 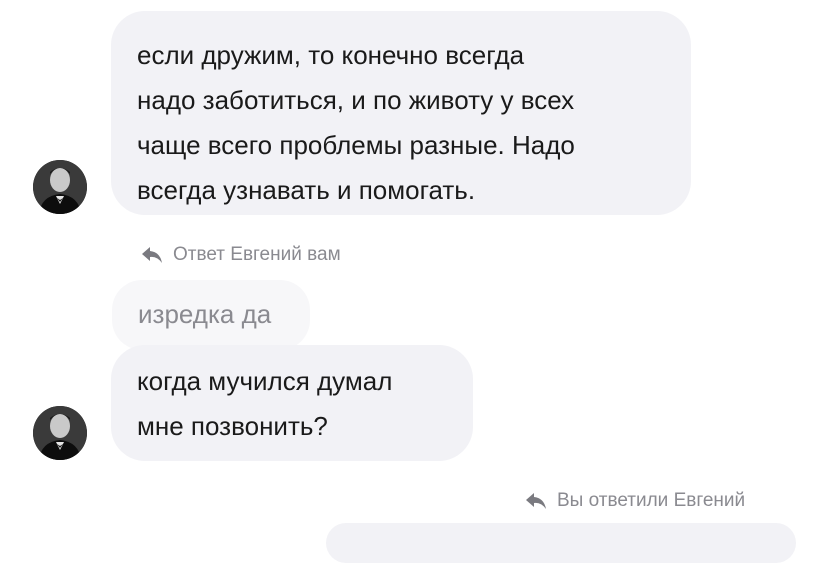 I want to click on message-bubble-2: когда мучился думал мне позвонить?, so click(x=292, y=403).